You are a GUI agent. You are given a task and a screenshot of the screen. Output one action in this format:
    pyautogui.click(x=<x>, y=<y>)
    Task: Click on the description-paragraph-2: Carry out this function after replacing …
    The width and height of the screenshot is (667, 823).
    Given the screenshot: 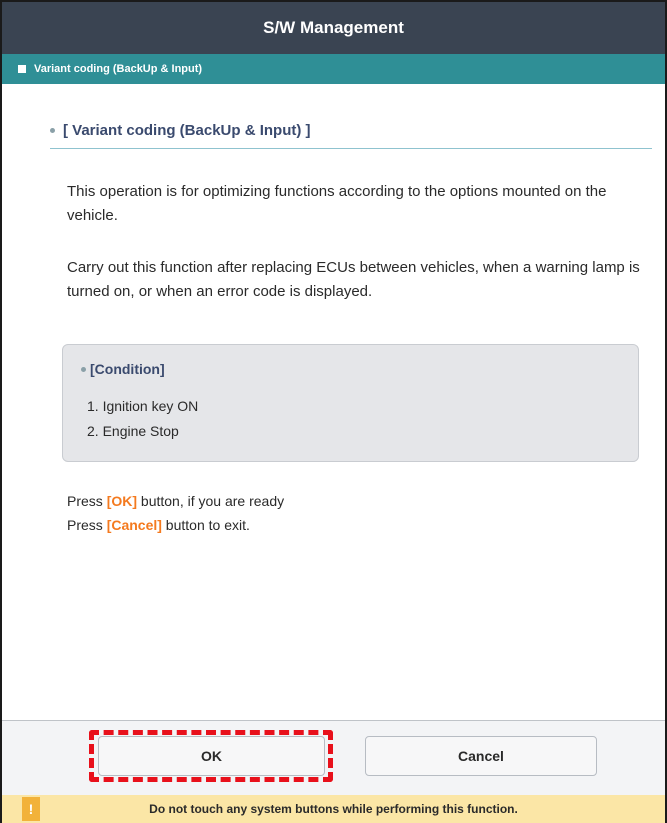 What is the action you would take?
    pyautogui.click(x=353, y=279)
    